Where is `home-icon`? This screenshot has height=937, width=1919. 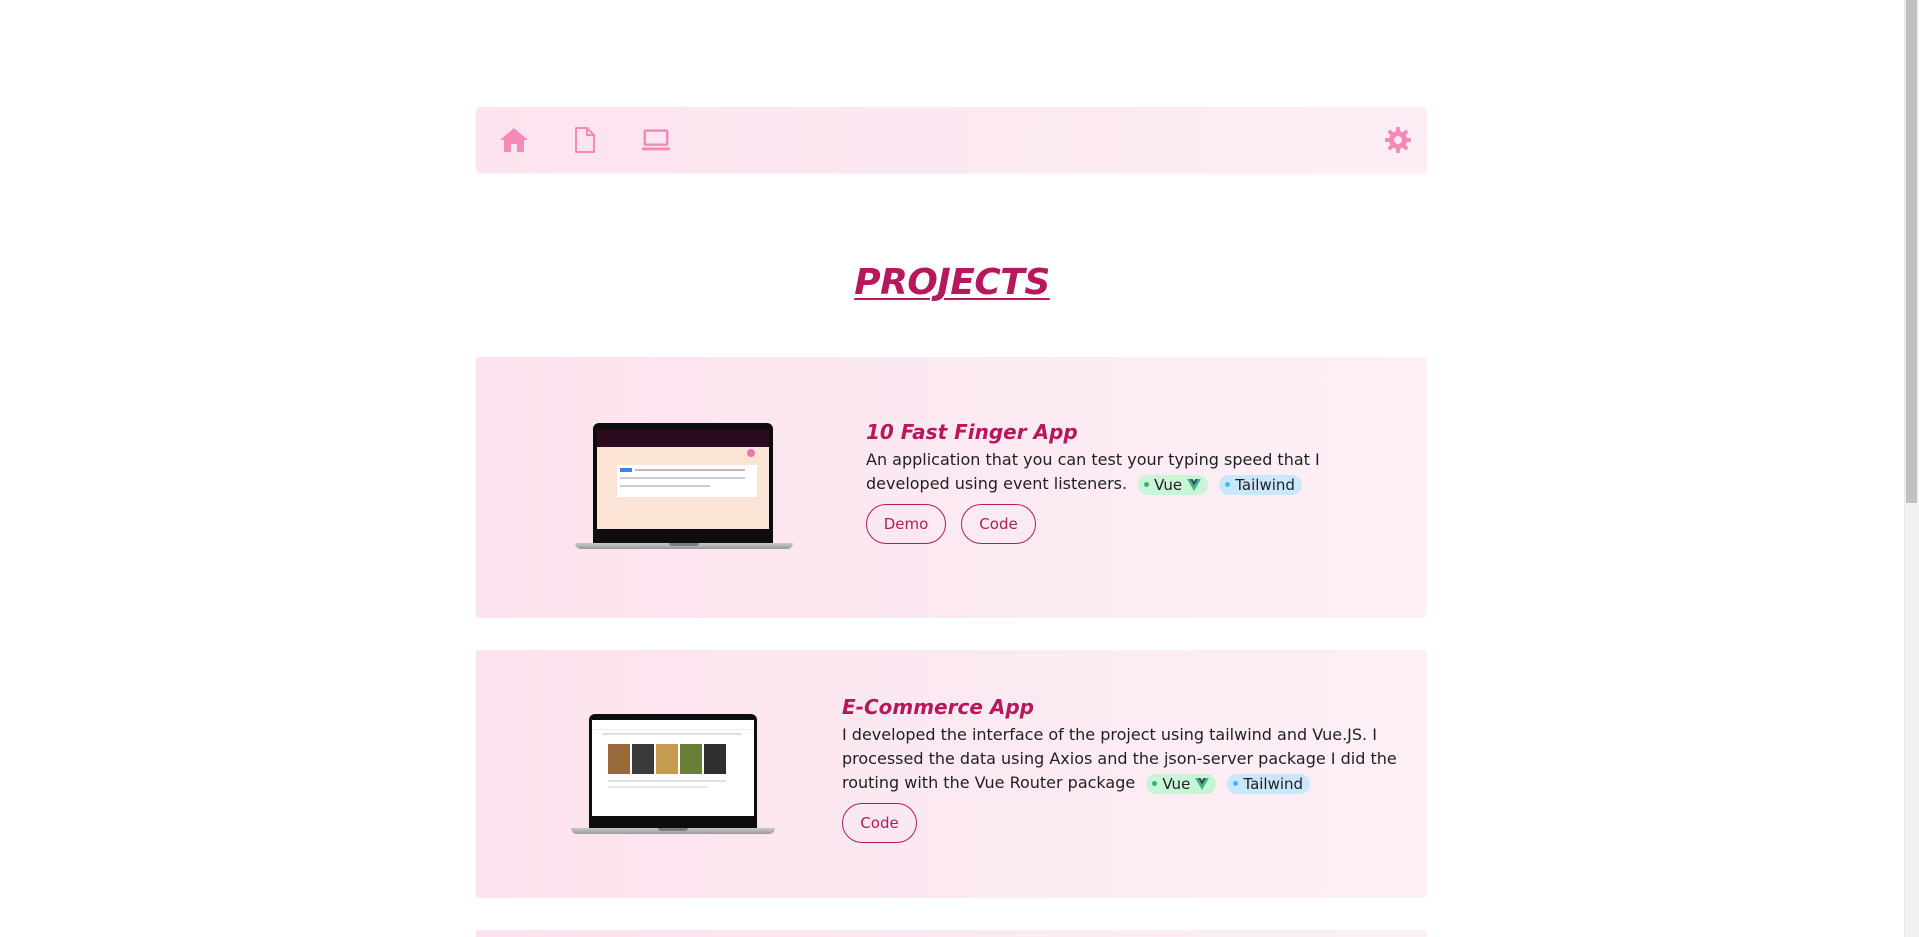 home-icon is located at coordinates (514, 140).